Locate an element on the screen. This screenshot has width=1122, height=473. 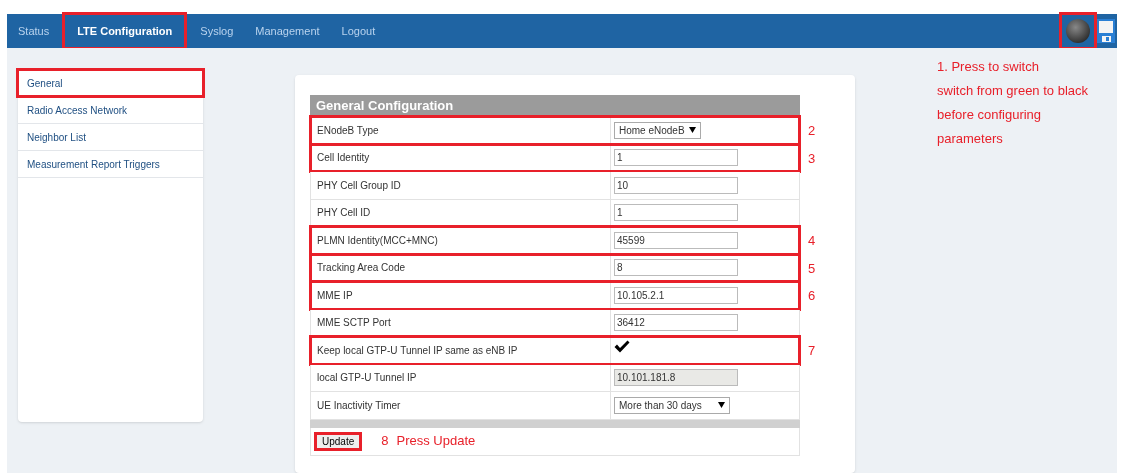
step-number: 8 is located at coordinates (385, 441).